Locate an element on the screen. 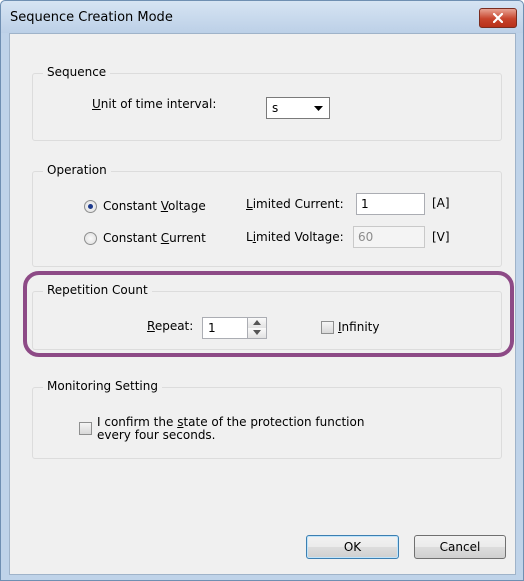 This screenshot has height=581, width=524. close-button is located at coordinates (498, 18).